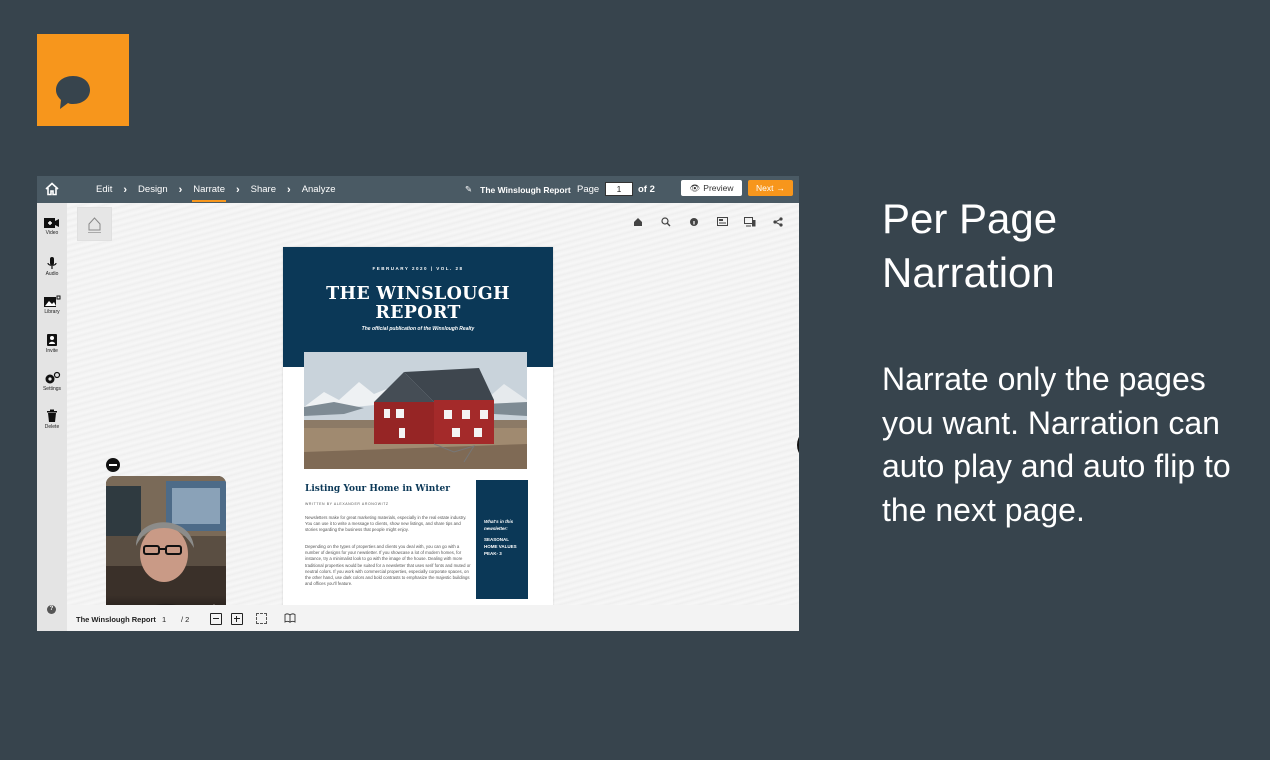 This screenshot has height=760, width=1270. Describe the element at coordinates (263, 189) in the screenshot. I see `step-share: Share` at that location.